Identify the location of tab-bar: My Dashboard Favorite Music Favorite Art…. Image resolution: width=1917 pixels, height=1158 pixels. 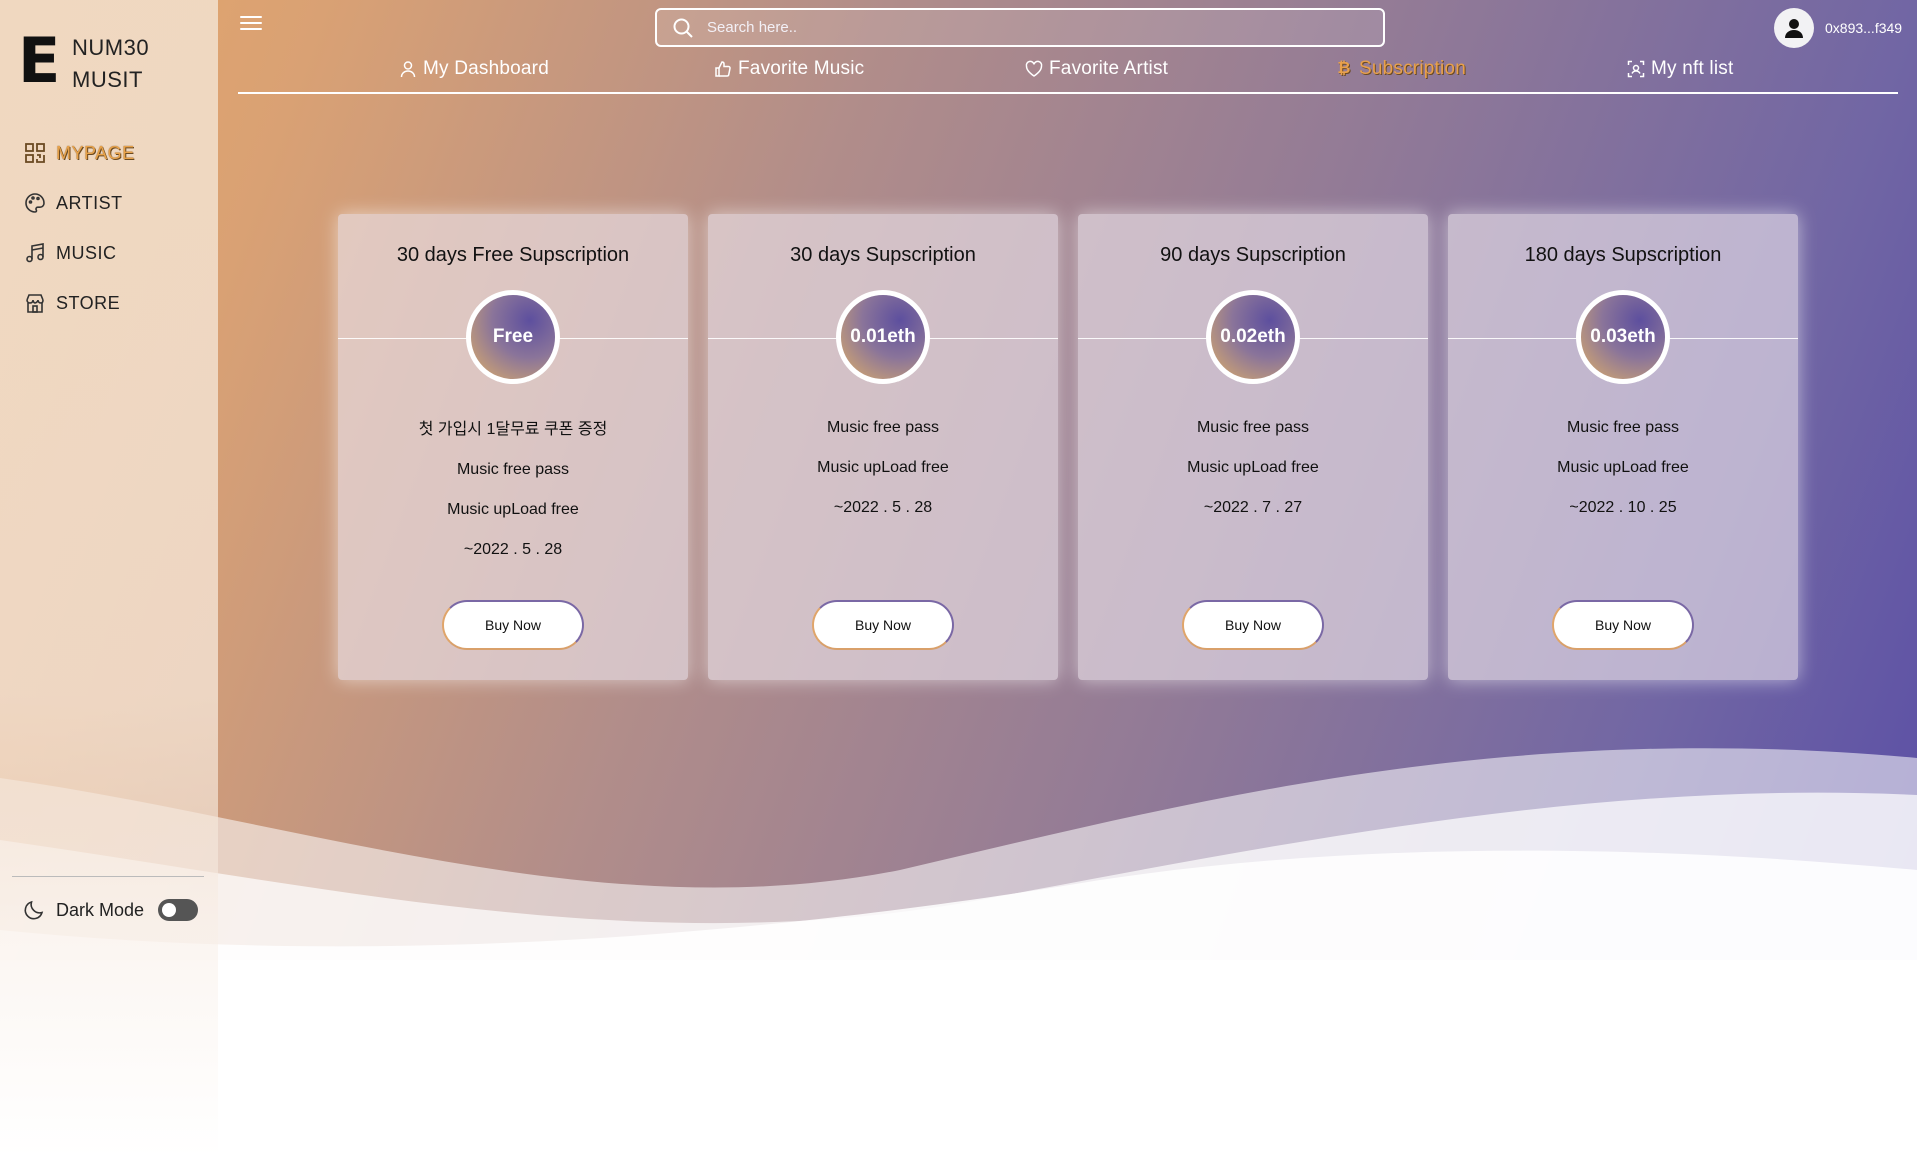
(1068, 74).